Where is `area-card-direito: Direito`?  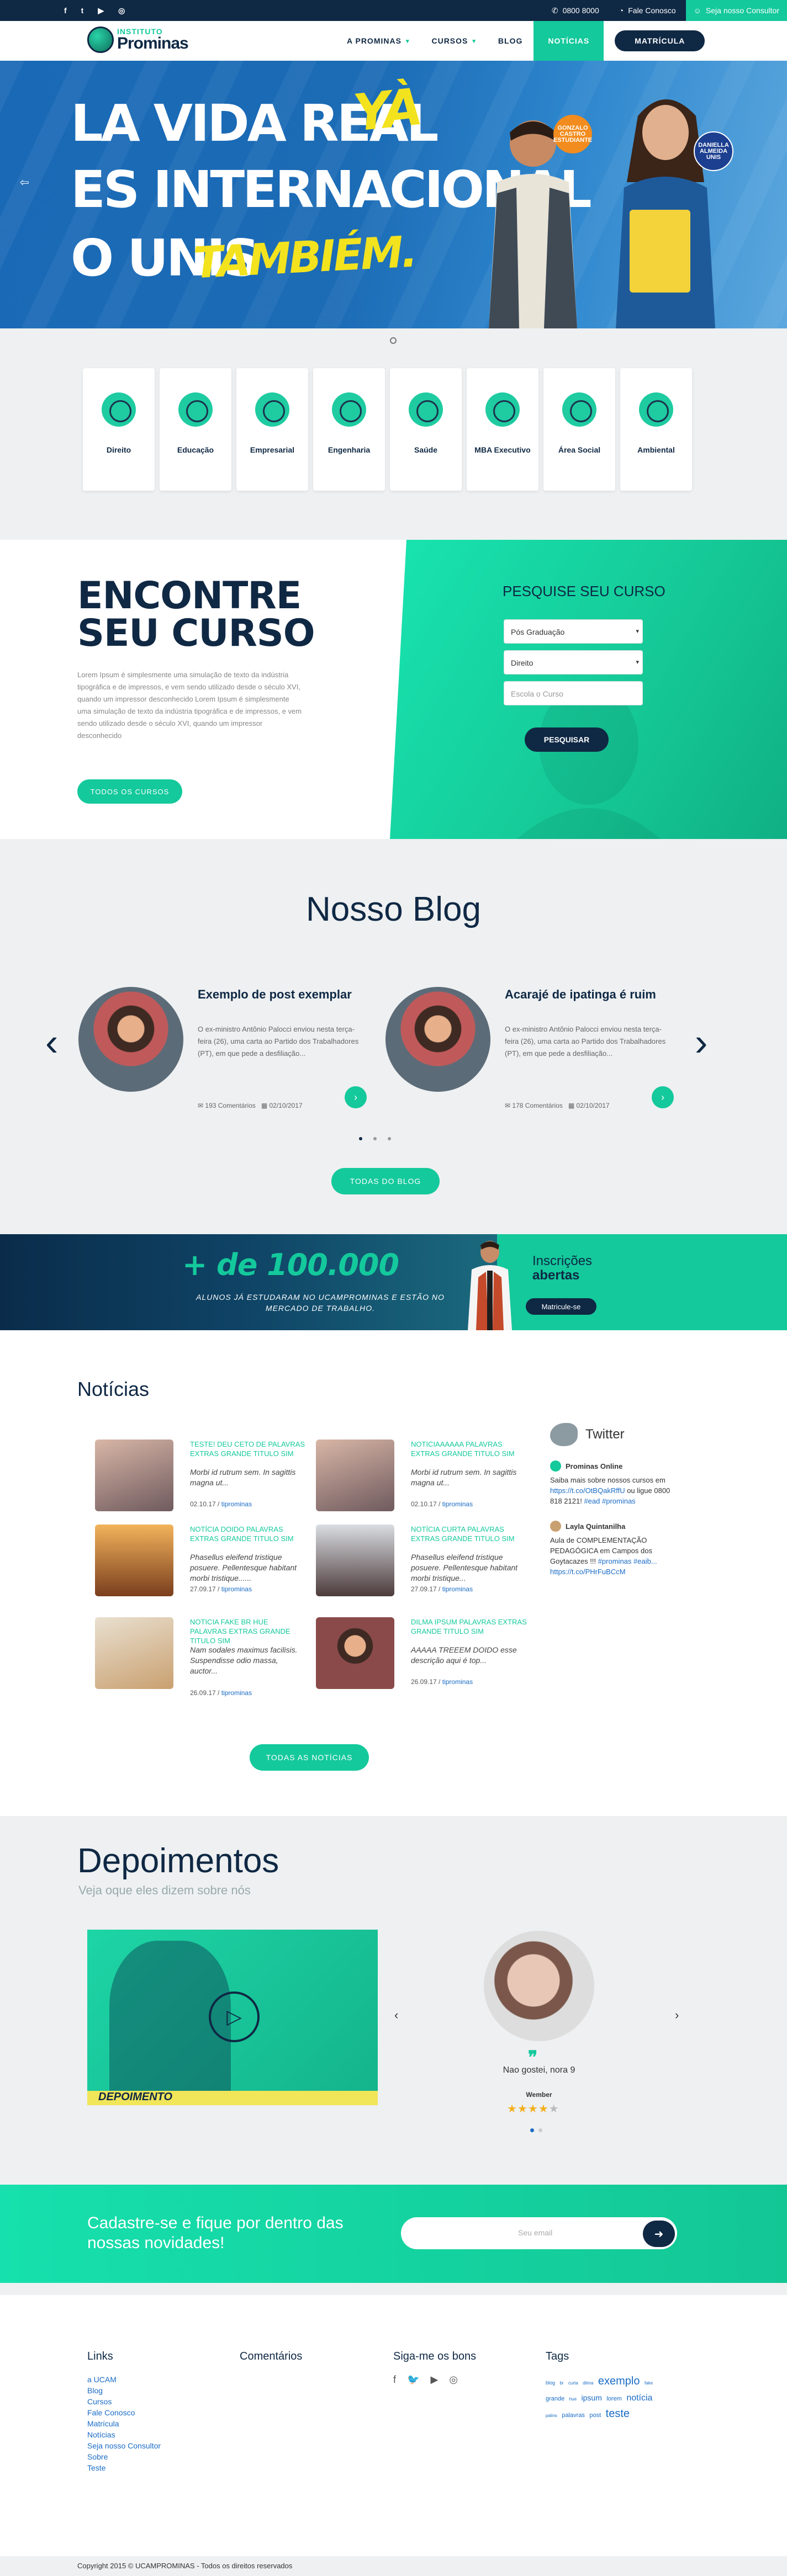
area-card-direito: Direito is located at coordinates (119, 429).